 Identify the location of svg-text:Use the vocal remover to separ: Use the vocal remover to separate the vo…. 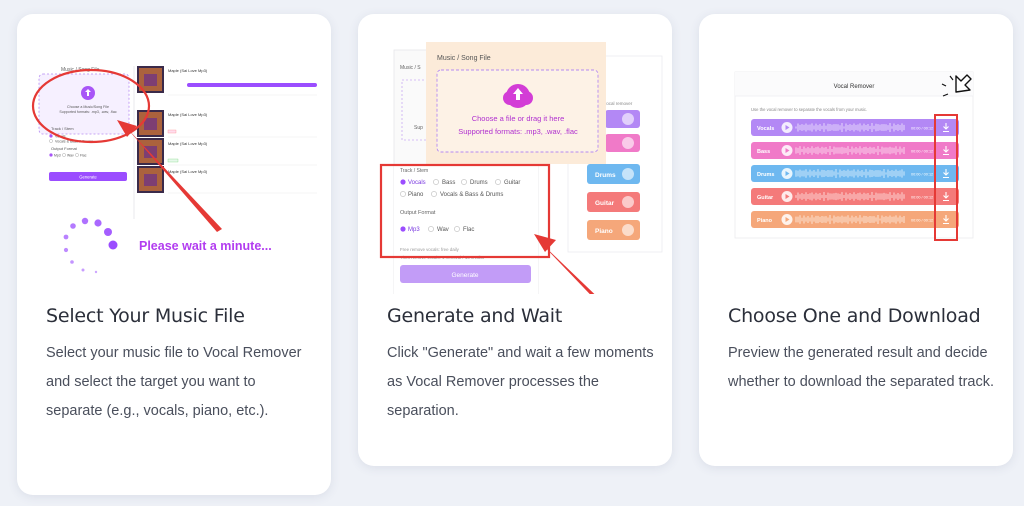
(809, 109).